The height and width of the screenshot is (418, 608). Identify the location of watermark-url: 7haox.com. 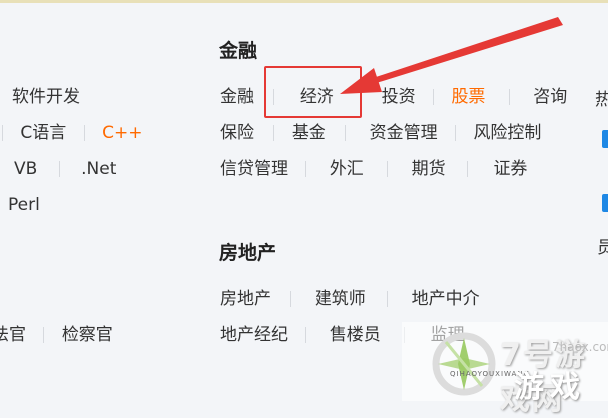
(580, 347).